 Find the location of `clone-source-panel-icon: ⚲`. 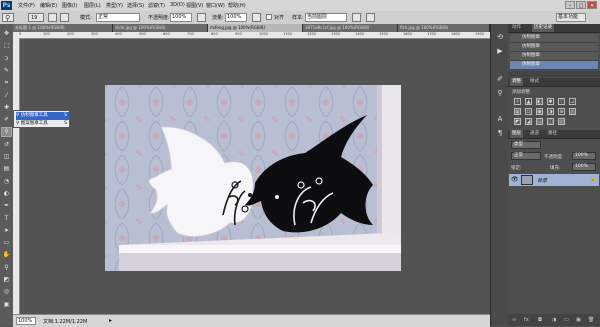

clone-source-panel-icon: ⚲ is located at coordinates (500, 93).